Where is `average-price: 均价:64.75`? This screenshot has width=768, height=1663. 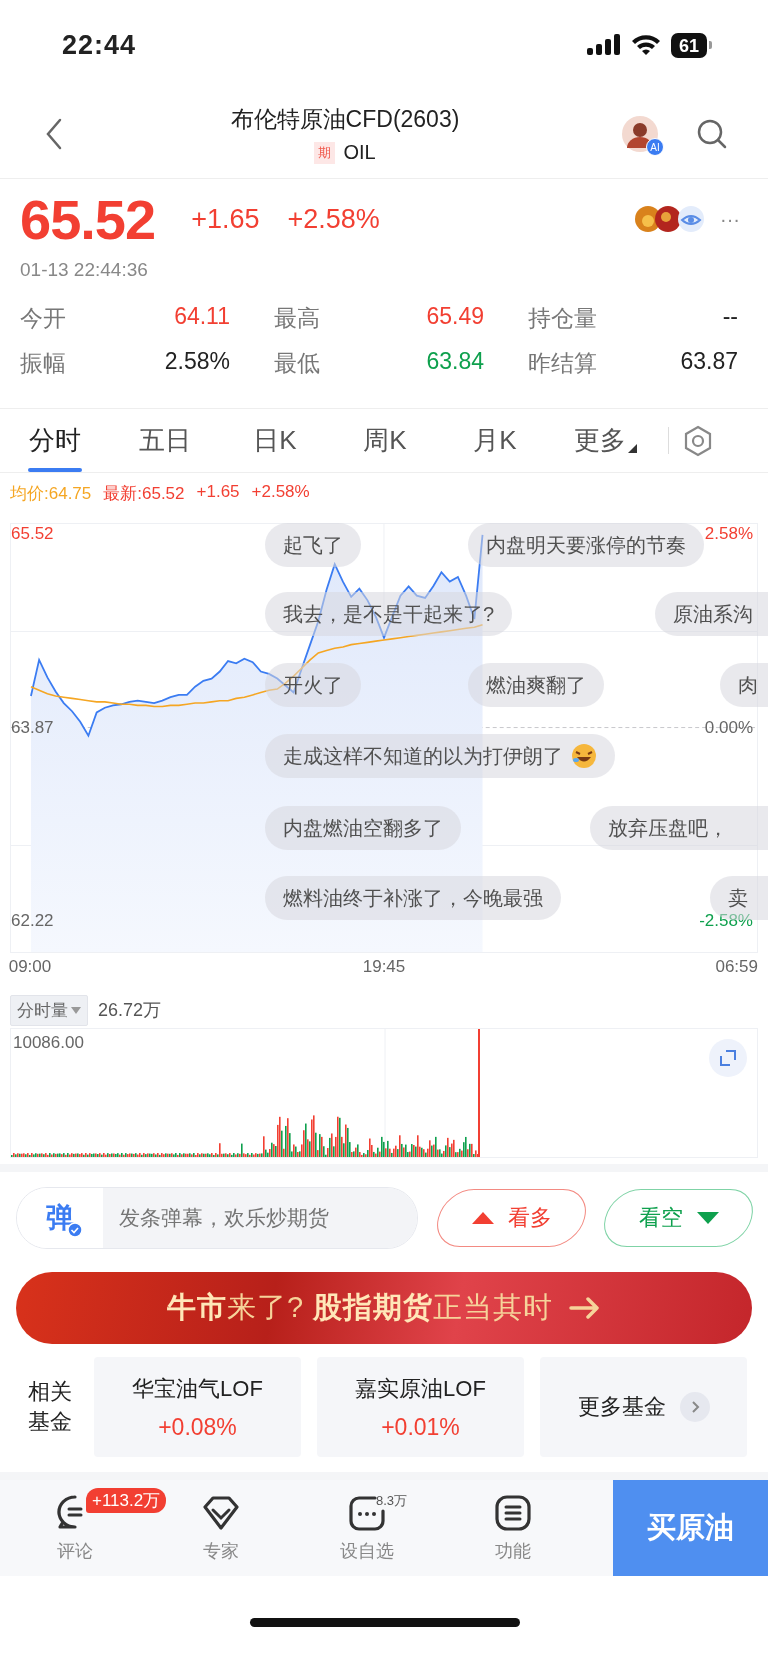
average-price: 均价:64.75 is located at coordinates (51, 494).